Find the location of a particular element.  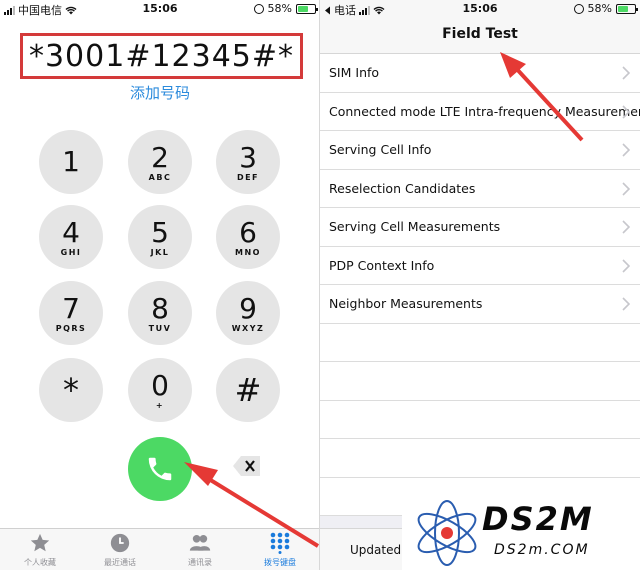

key-digit: * is located at coordinates (71, 390).